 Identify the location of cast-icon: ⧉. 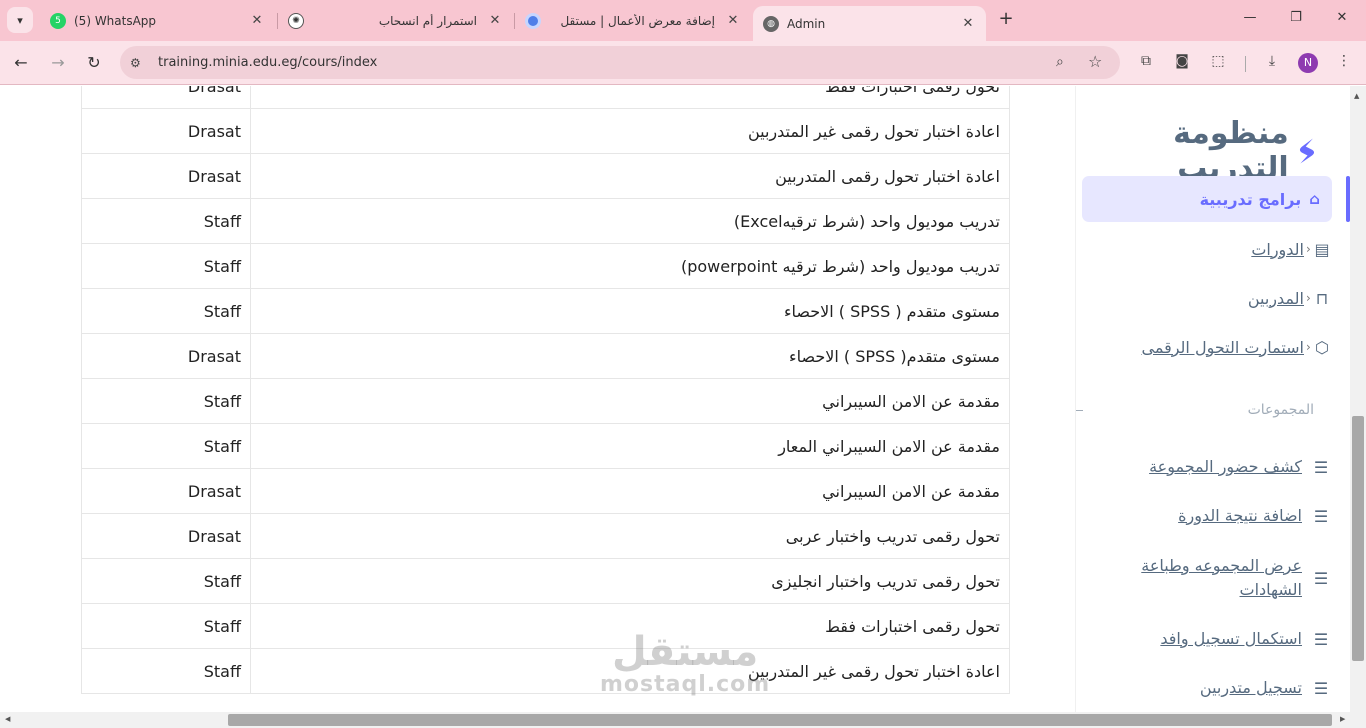
(1146, 63).